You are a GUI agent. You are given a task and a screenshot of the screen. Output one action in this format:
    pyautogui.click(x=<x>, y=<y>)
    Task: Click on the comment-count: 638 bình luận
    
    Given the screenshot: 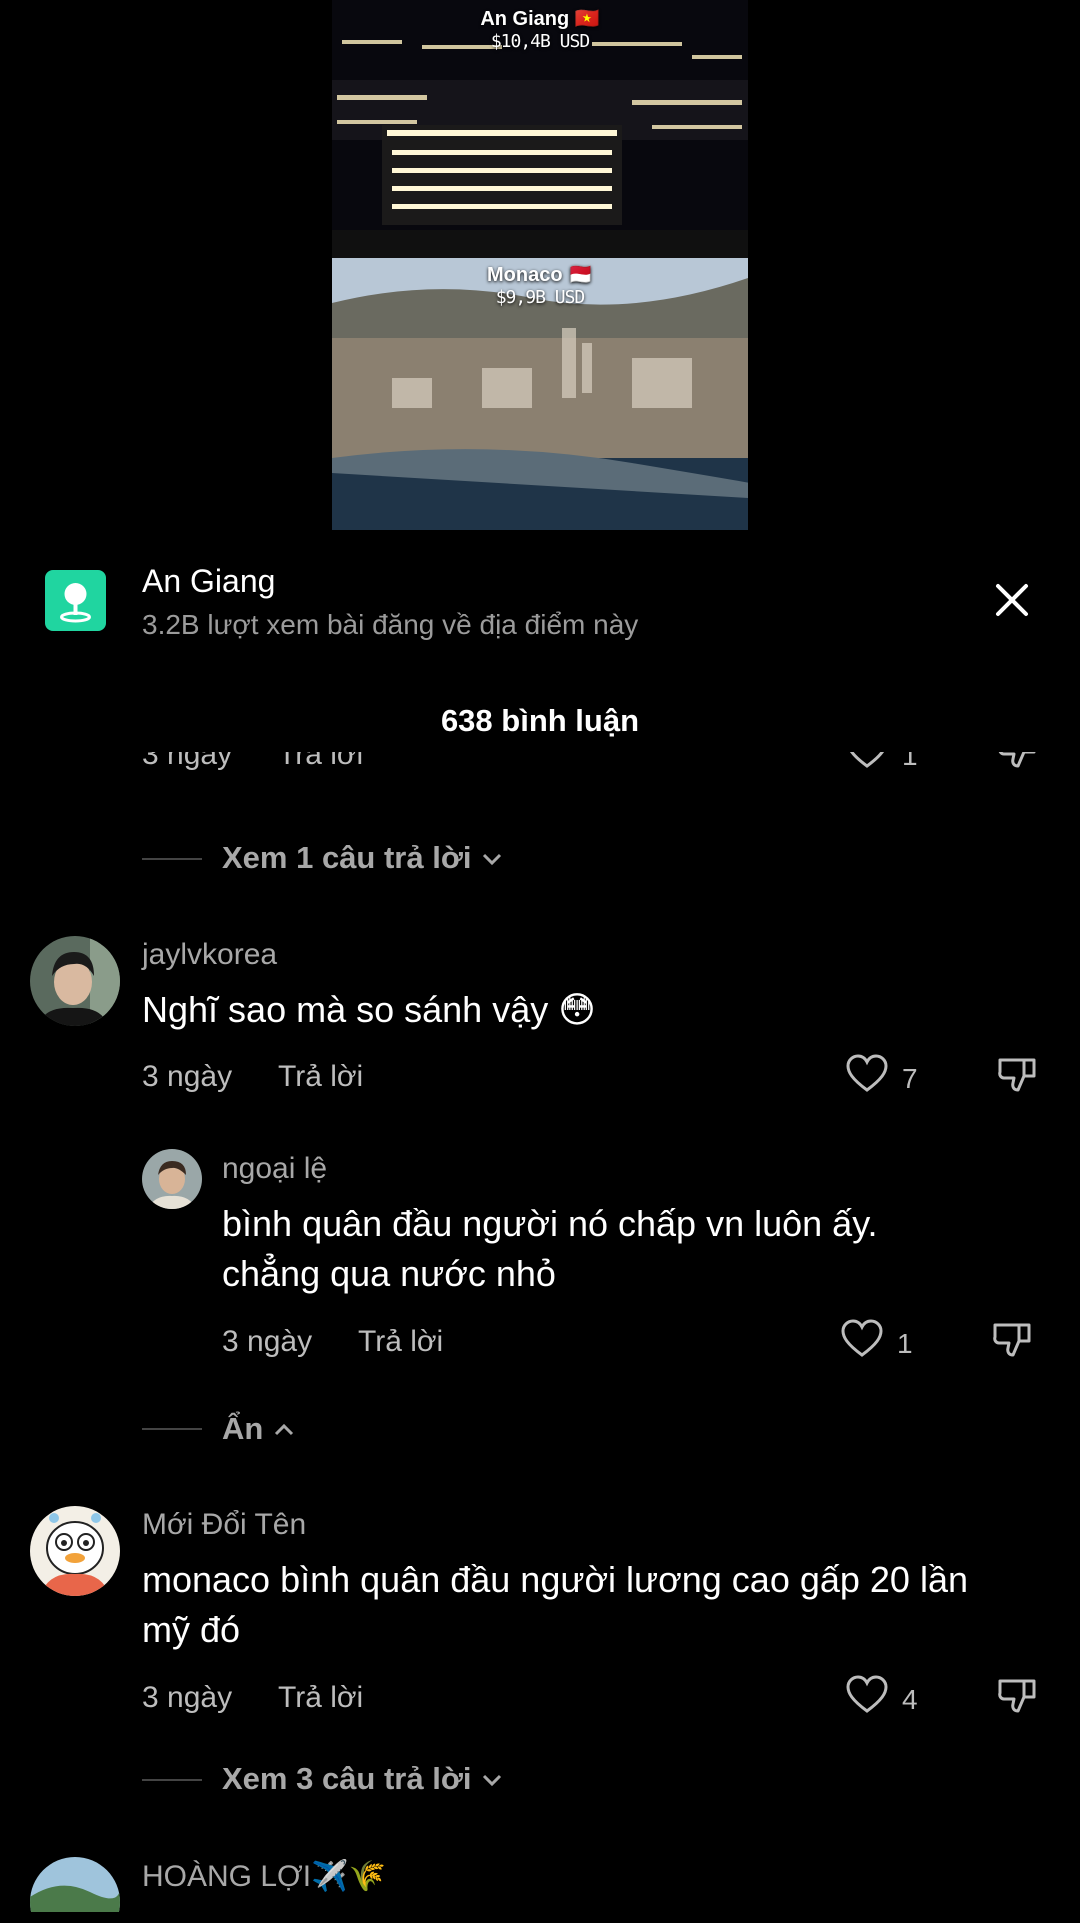 What is the action you would take?
    pyautogui.click(x=540, y=720)
    